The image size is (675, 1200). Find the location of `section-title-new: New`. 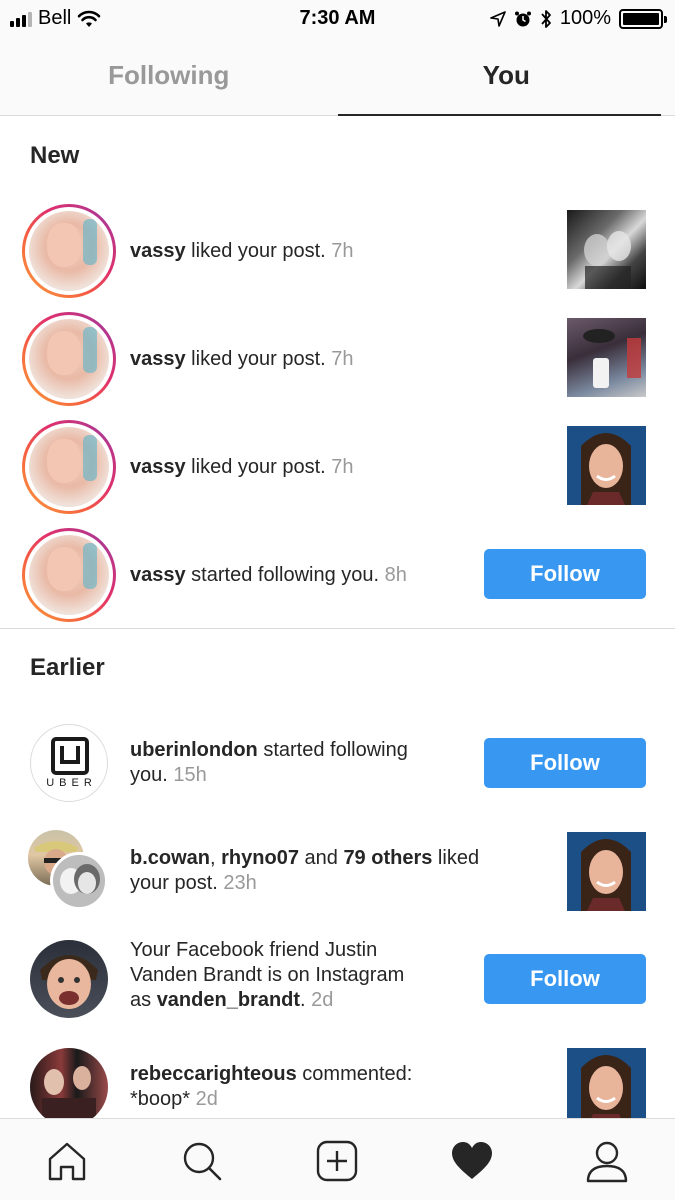

section-title-new: New is located at coordinates (55, 155).